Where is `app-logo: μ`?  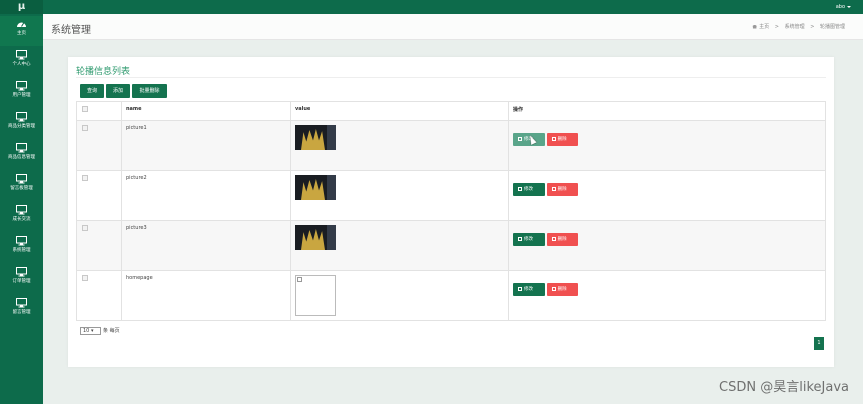 app-logo: μ is located at coordinates (21, 7).